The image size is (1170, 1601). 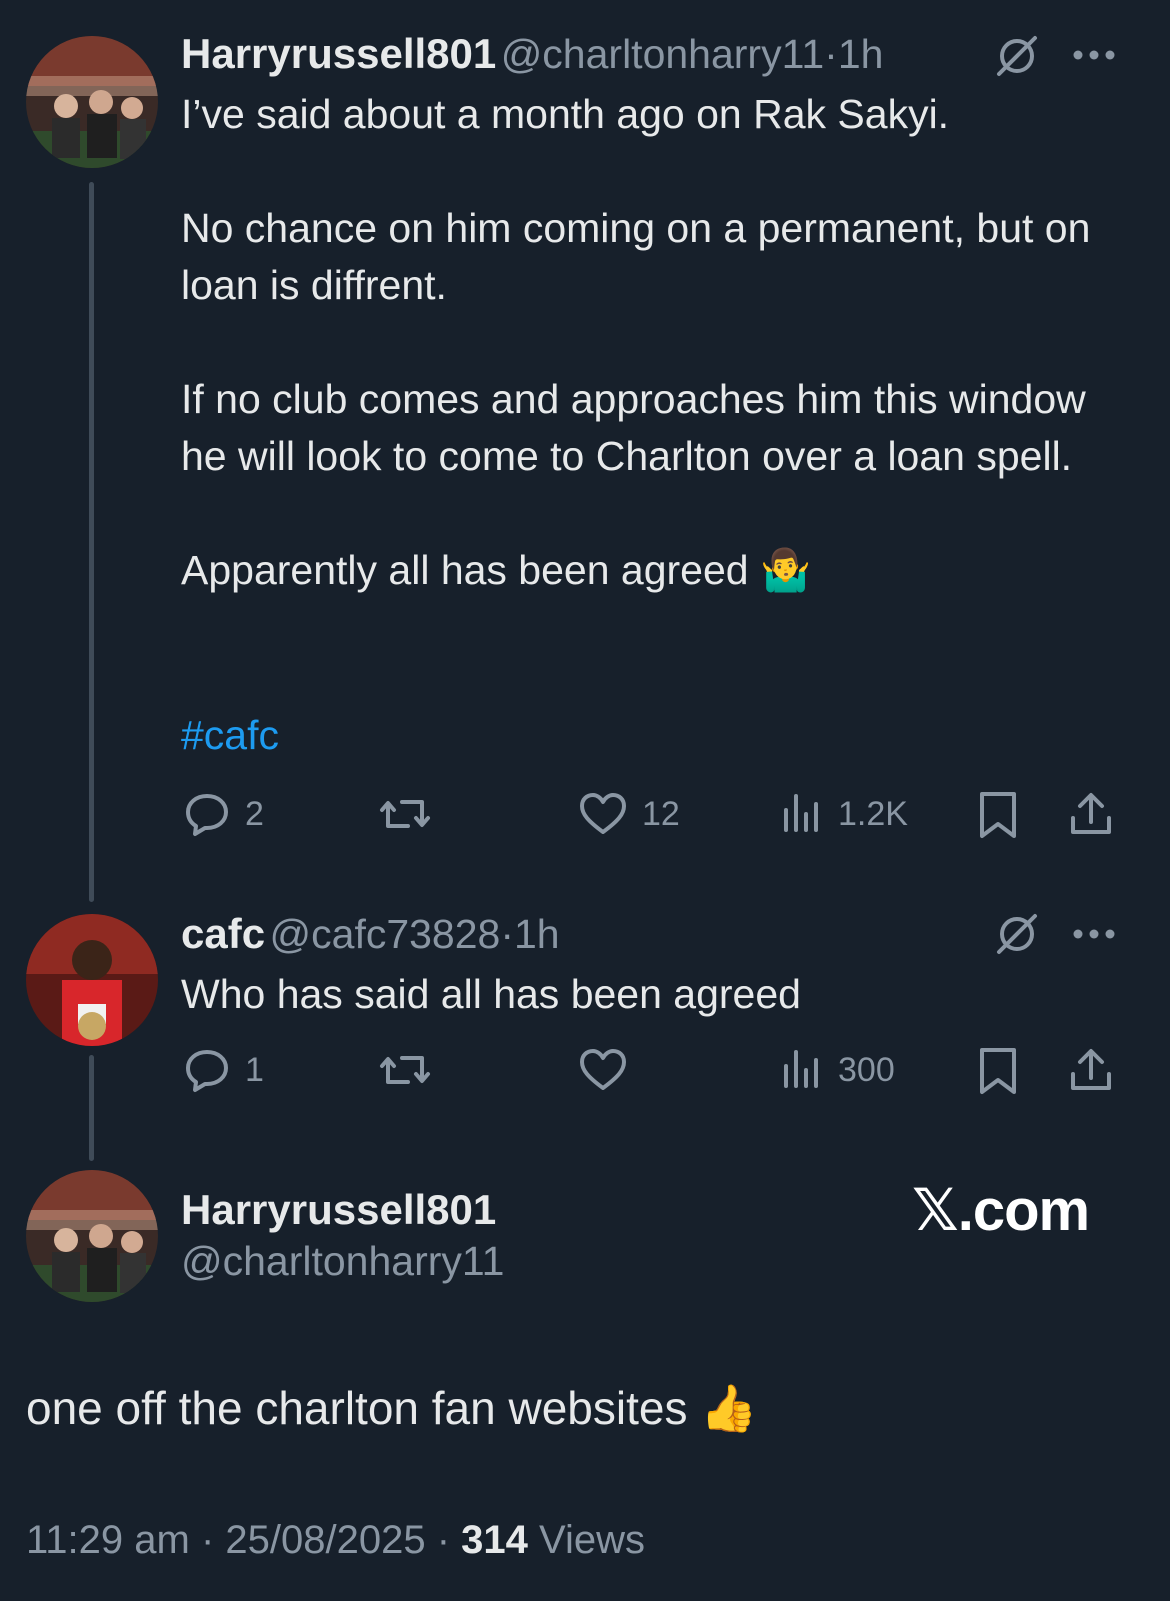 I want to click on views-button: 300, so click(x=837, y=1070).